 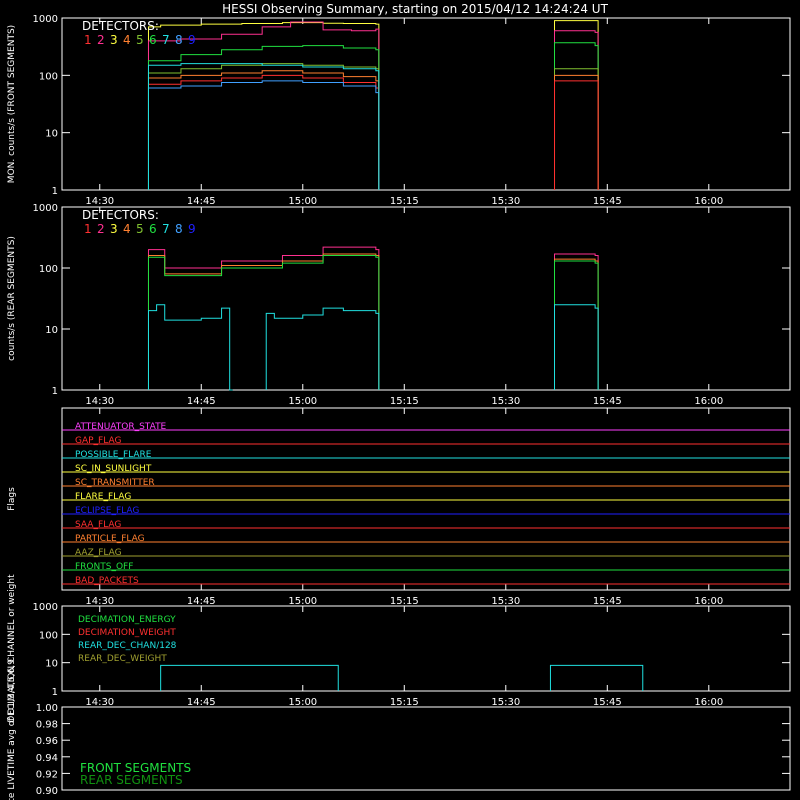 What do you see at coordinates (12, 499) in the screenshot?
I see `y-axis-label: Flags` at bounding box center [12, 499].